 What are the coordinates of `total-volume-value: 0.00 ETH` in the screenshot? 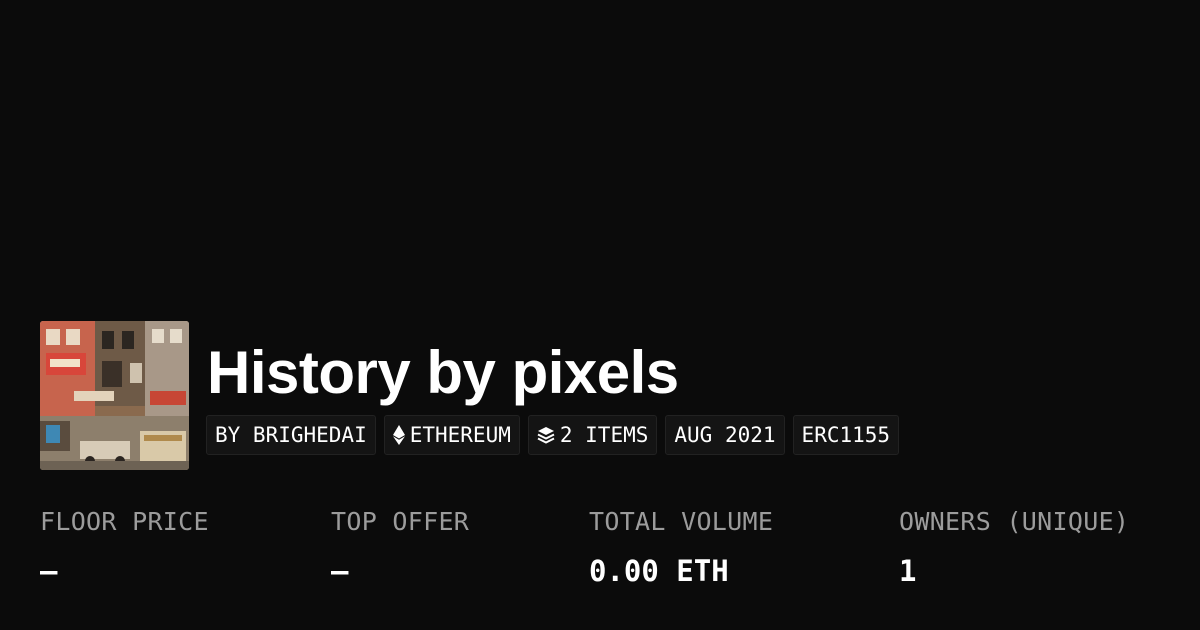 It's located at (659, 571).